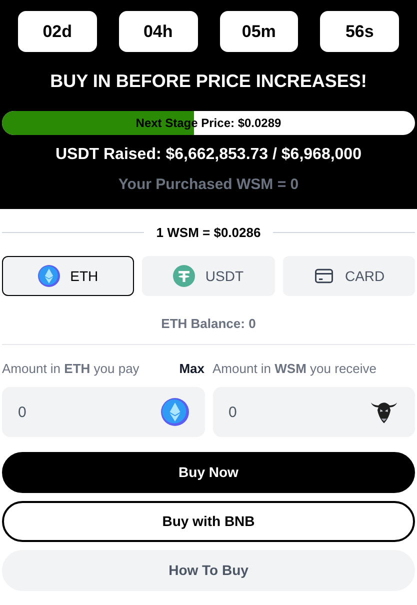 The image size is (417, 605). What do you see at coordinates (184, 276) in the screenshot?
I see `tether-icon` at bounding box center [184, 276].